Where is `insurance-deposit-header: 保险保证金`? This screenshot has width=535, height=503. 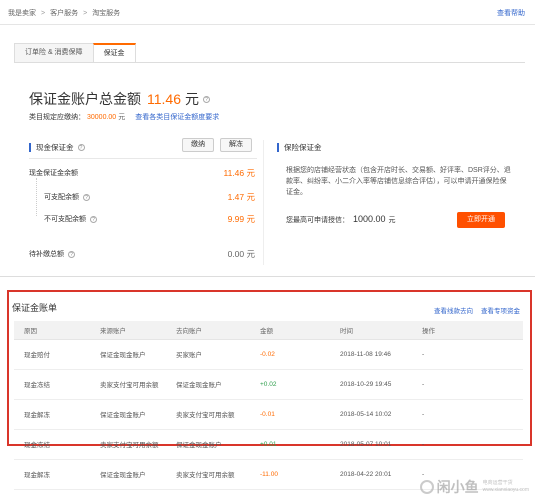
insurance-deposit-header: 保险保证金 is located at coordinates (299, 147).